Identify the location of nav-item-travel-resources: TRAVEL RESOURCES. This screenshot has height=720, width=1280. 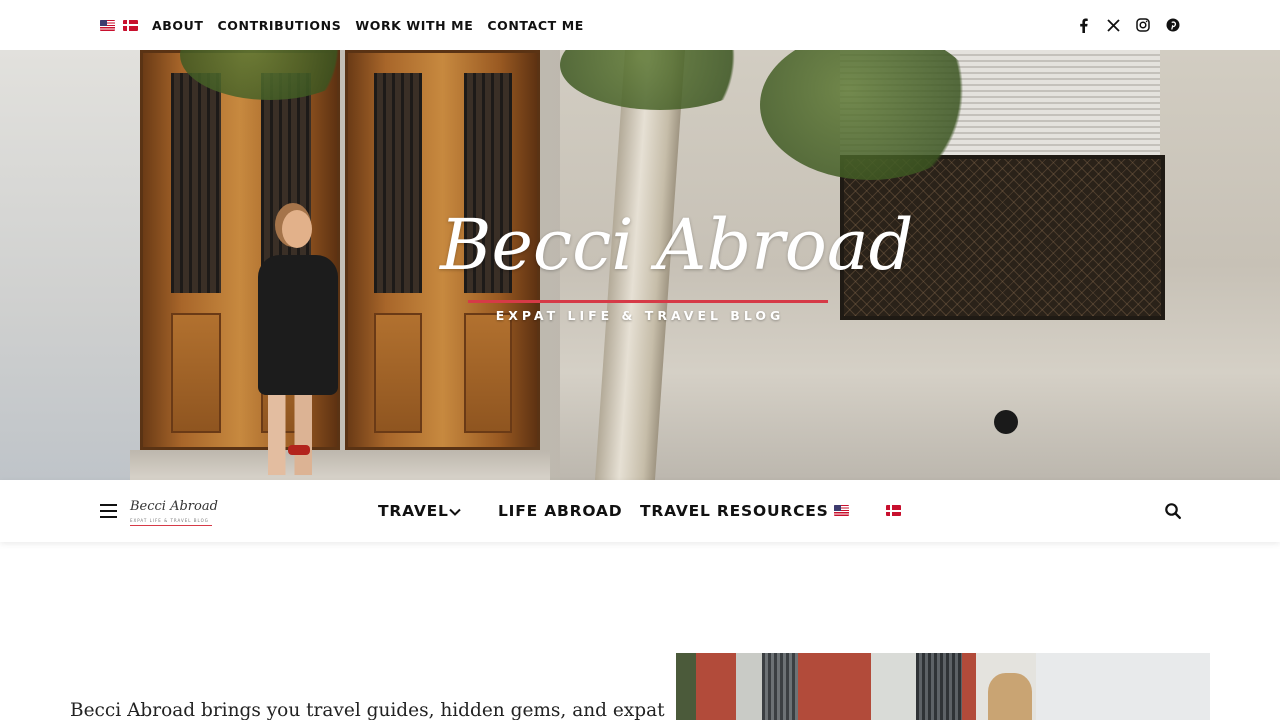
(734, 511).